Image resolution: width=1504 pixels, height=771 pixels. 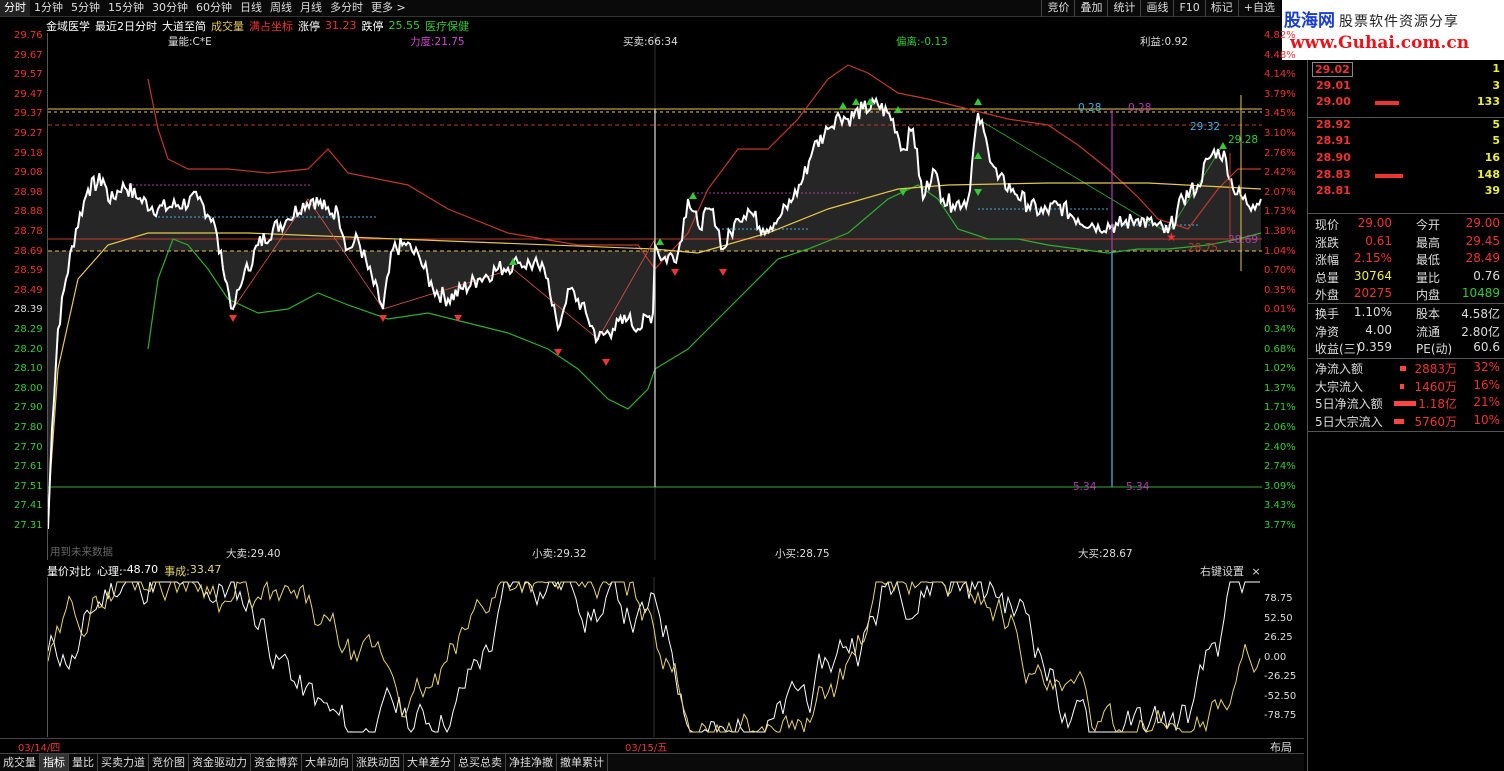 What do you see at coordinates (28, 408) in the screenshot?
I see `price-tick: 27.90` at bounding box center [28, 408].